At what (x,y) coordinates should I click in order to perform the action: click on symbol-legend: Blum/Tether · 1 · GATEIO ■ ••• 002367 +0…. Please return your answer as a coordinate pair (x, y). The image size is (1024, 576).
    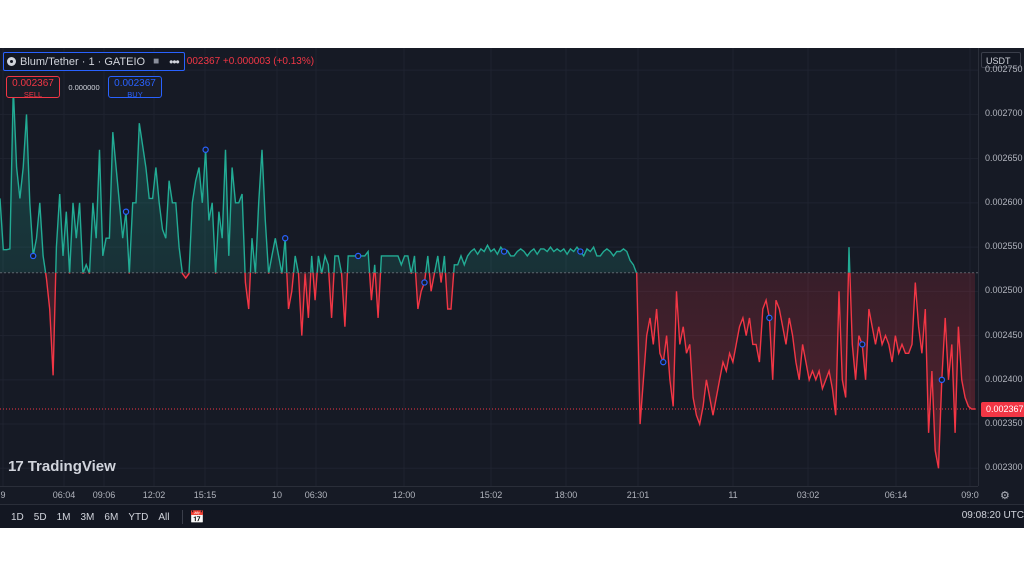
    Looking at the image, I should click on (159, 61).